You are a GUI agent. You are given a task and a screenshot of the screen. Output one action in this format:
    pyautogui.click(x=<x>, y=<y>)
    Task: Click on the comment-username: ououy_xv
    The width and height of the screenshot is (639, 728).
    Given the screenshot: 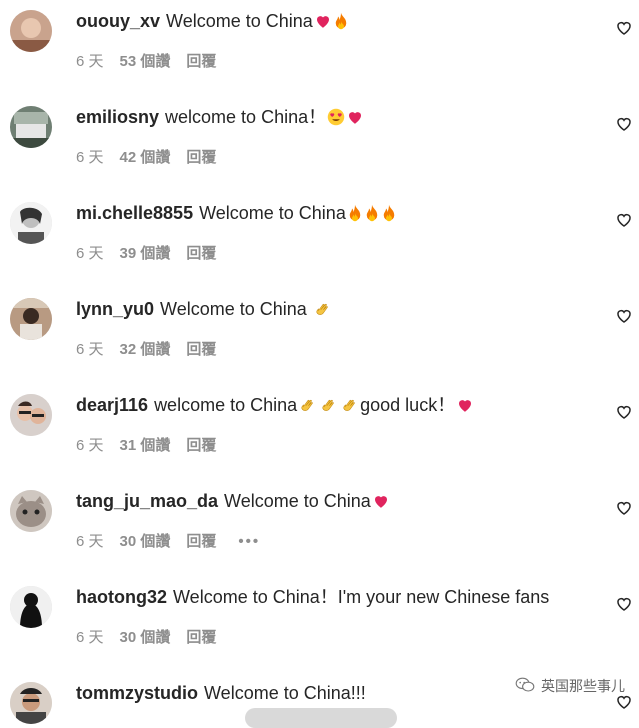 What is the action you would take?
    pyautogui.click(x=118, y=21)
    